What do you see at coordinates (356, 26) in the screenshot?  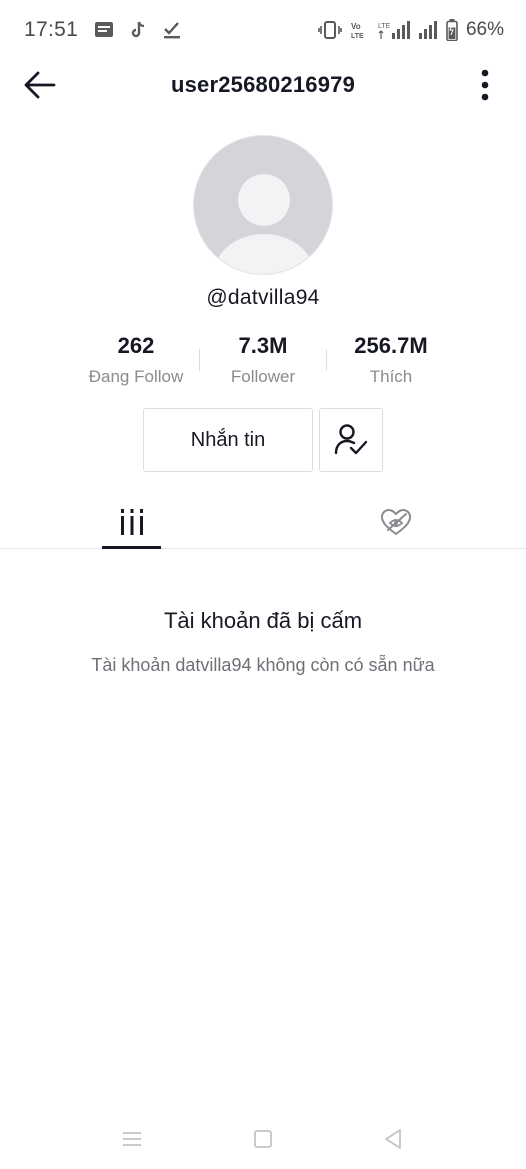 I see `svg-text: Vo` at bounding box center [356, 26].